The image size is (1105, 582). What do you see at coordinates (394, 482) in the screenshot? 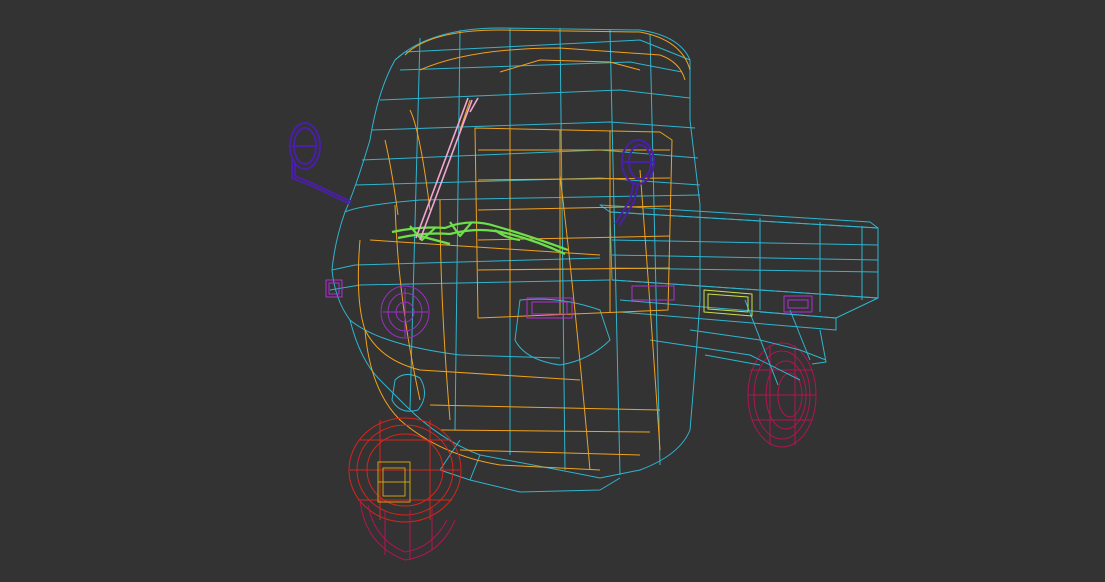
I see `front-wheel-hub` at bounding box center [394, 482].